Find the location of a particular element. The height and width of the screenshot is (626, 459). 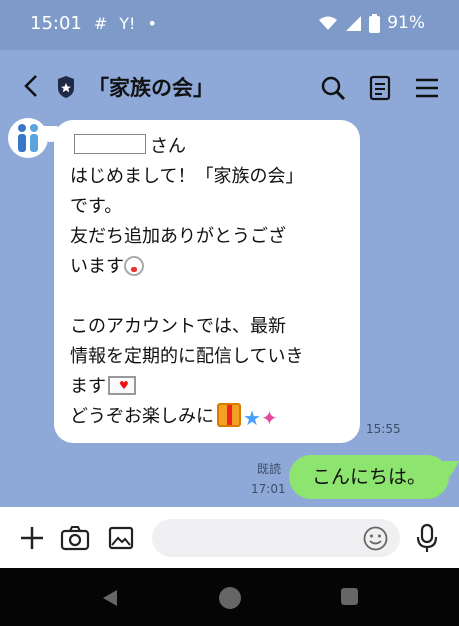

mic-icon is located at coordinates (427, 538).